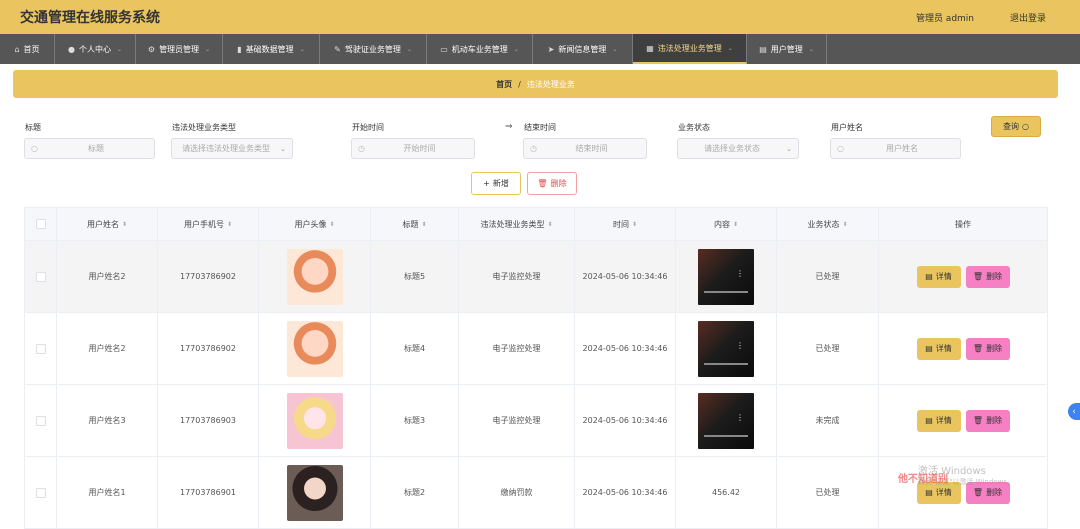 The width and height of the screenshot is (1080, 529). I want to click on trash-icon: 🗑, so click(978, 276).